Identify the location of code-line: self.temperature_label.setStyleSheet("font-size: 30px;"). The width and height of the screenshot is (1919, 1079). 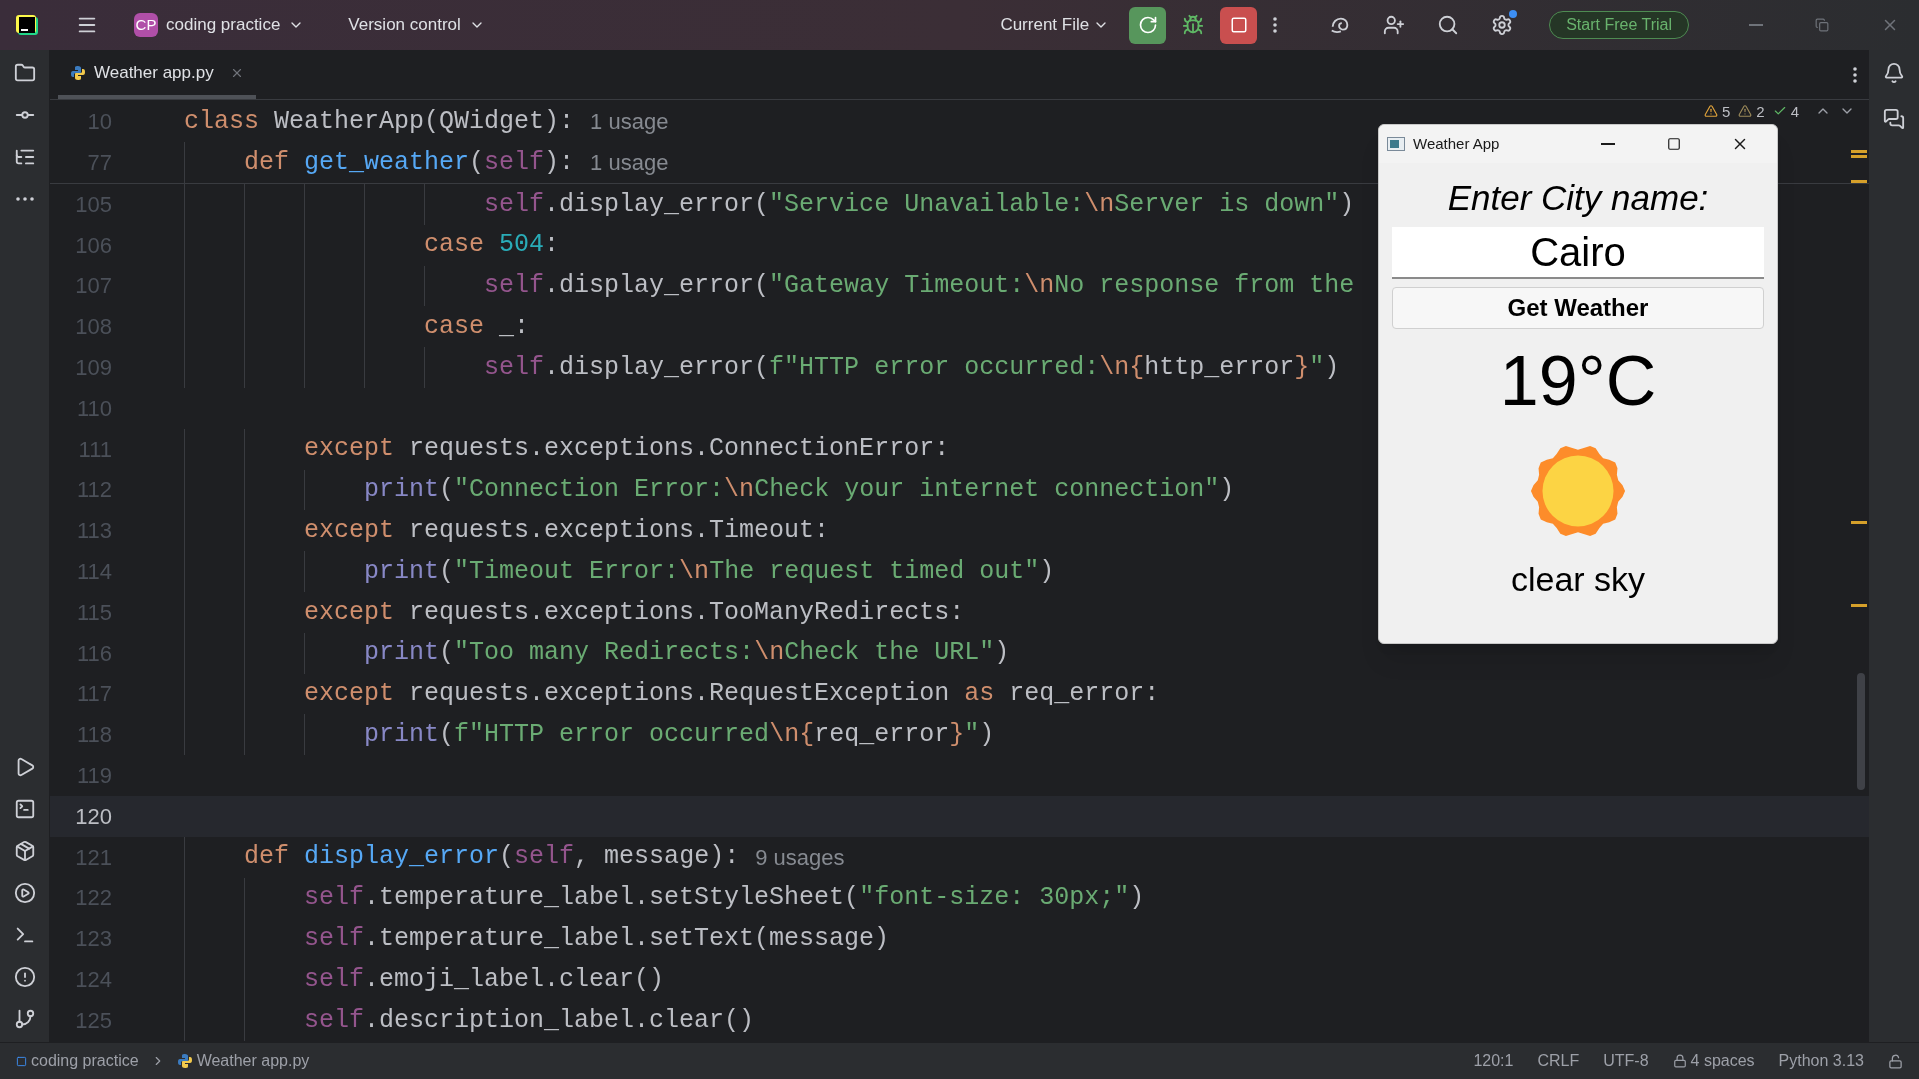
(724, 898).